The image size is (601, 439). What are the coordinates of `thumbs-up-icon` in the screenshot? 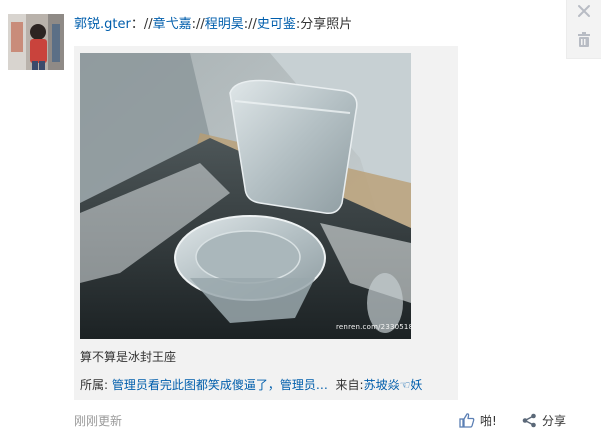 It's located at (467, 420).